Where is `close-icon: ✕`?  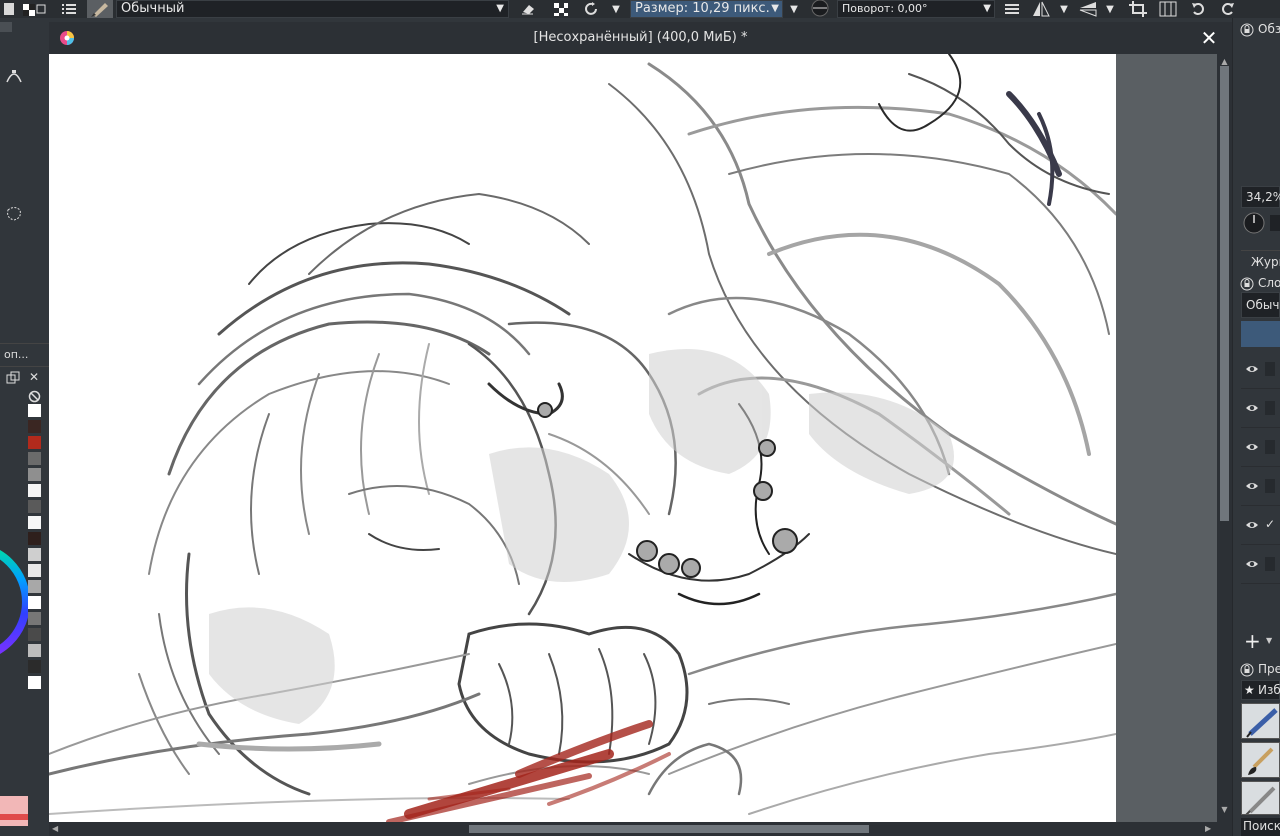
close-icon: ✕ is located at coordinates (34, 377).